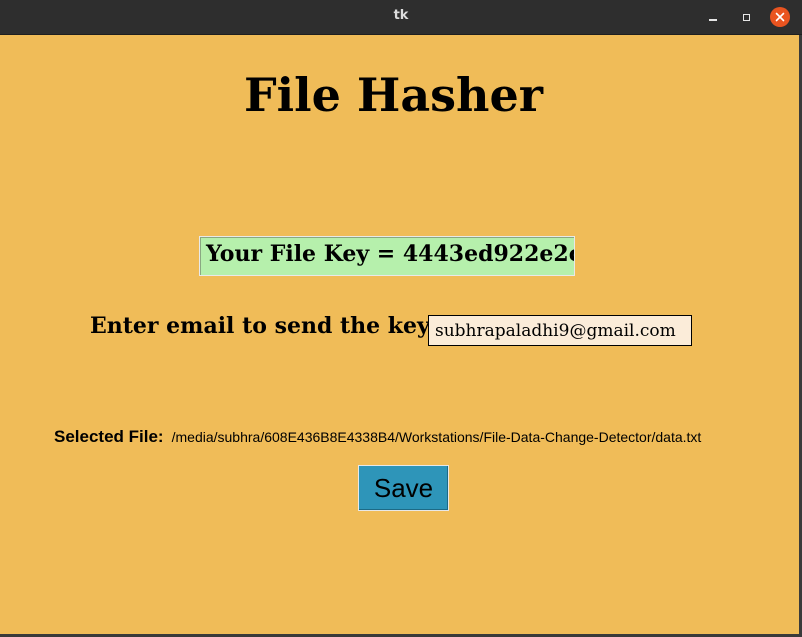 The width and height of the screenshot is (802, 637). I want to click on save-button: Save, so click(403, 488).